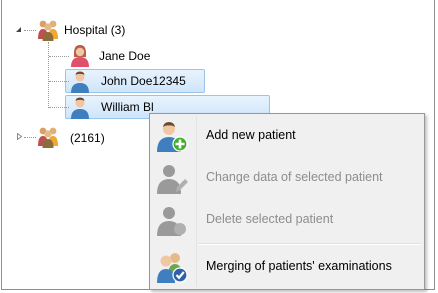 The height and width of the screenshot is (293, 438). I want to click on expanded-triangle-icon, so click(18, 29).